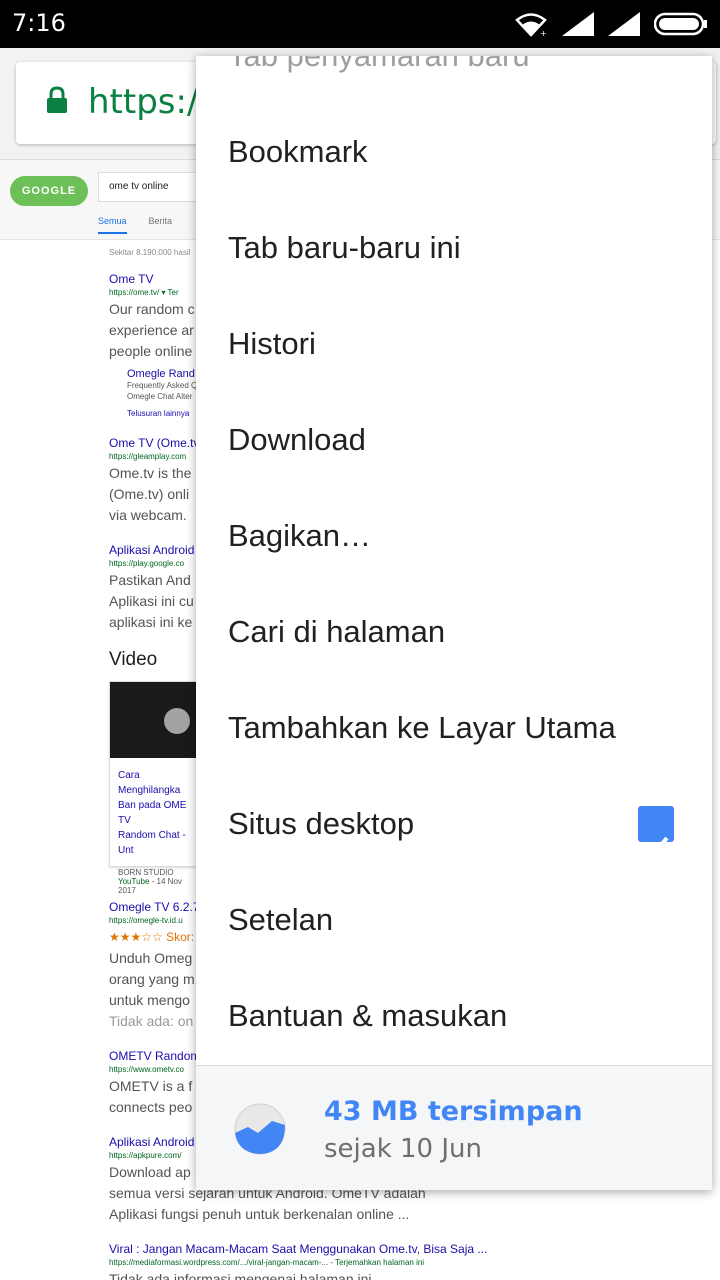 This screenshot has width=720, height=1280. I want to click on video-thumbnail, so click(159, 720).